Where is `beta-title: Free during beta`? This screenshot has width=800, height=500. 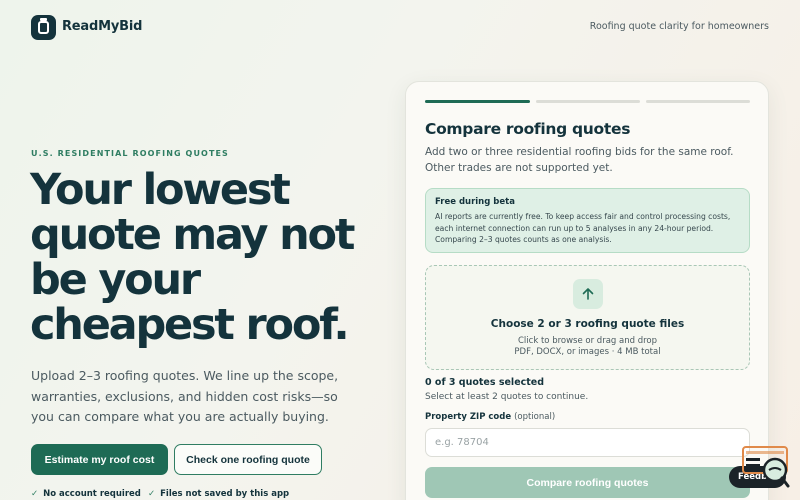
beta-title: Free during beta is located at coordinates (475, 202).